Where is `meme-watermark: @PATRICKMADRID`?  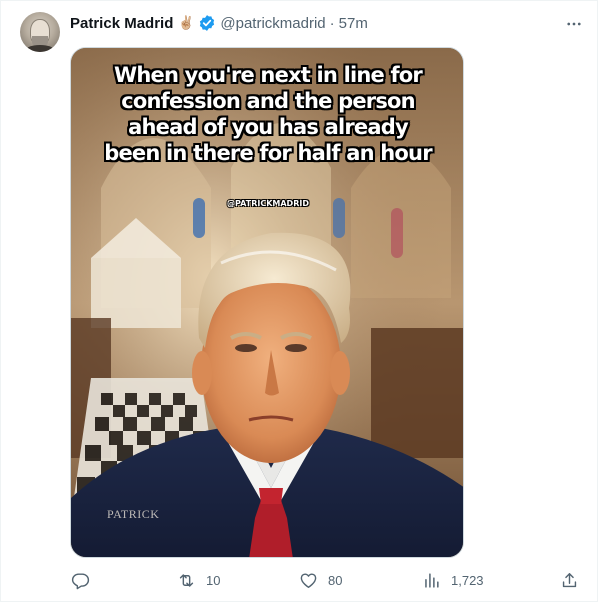 meme-watermark: @PATRICKMADRID is located at coordinates (268, 203).